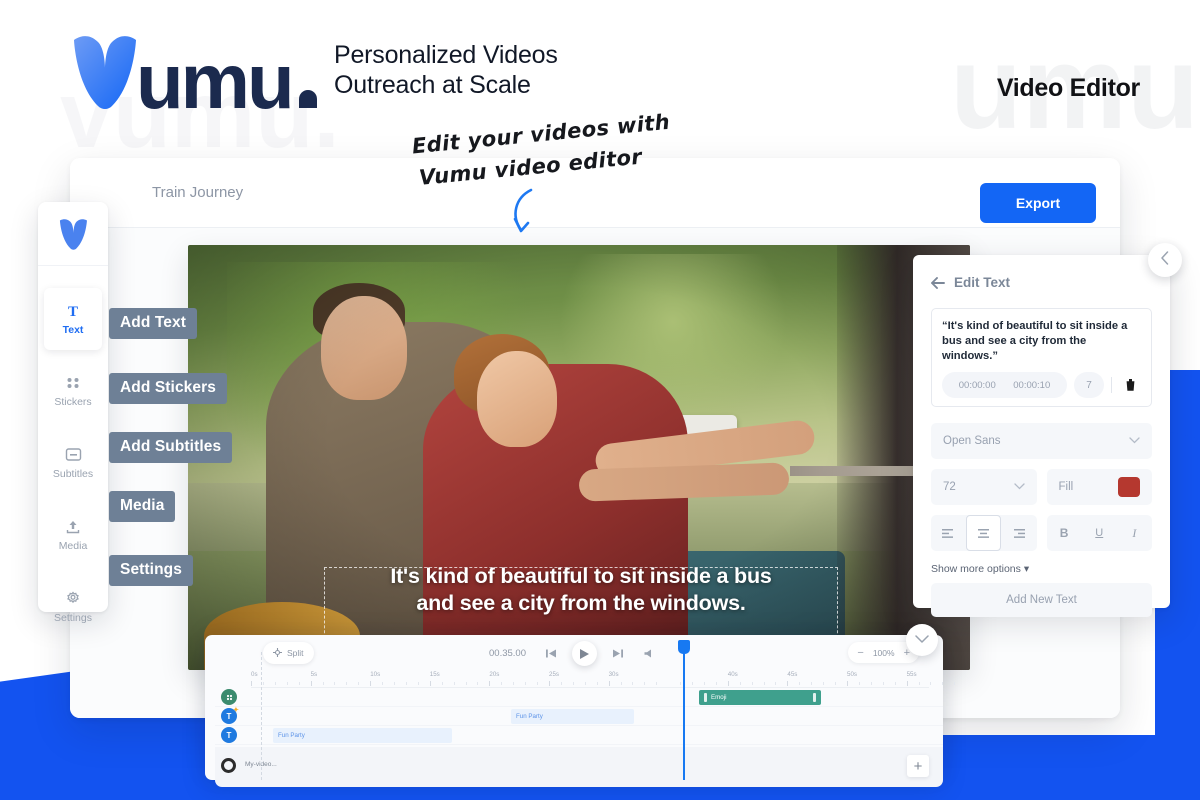  Describe the element at coordinates (649, 654) in the screenshot. I see `volume-icon` at that location.